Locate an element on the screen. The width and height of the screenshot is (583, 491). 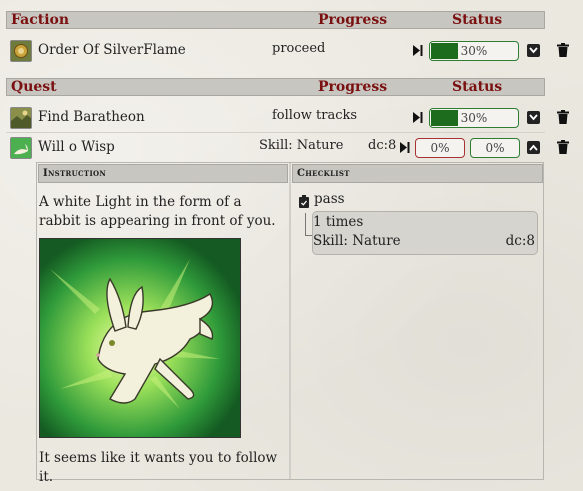
quest-status-bar-left: 0% is located at coordinates (440, 148).